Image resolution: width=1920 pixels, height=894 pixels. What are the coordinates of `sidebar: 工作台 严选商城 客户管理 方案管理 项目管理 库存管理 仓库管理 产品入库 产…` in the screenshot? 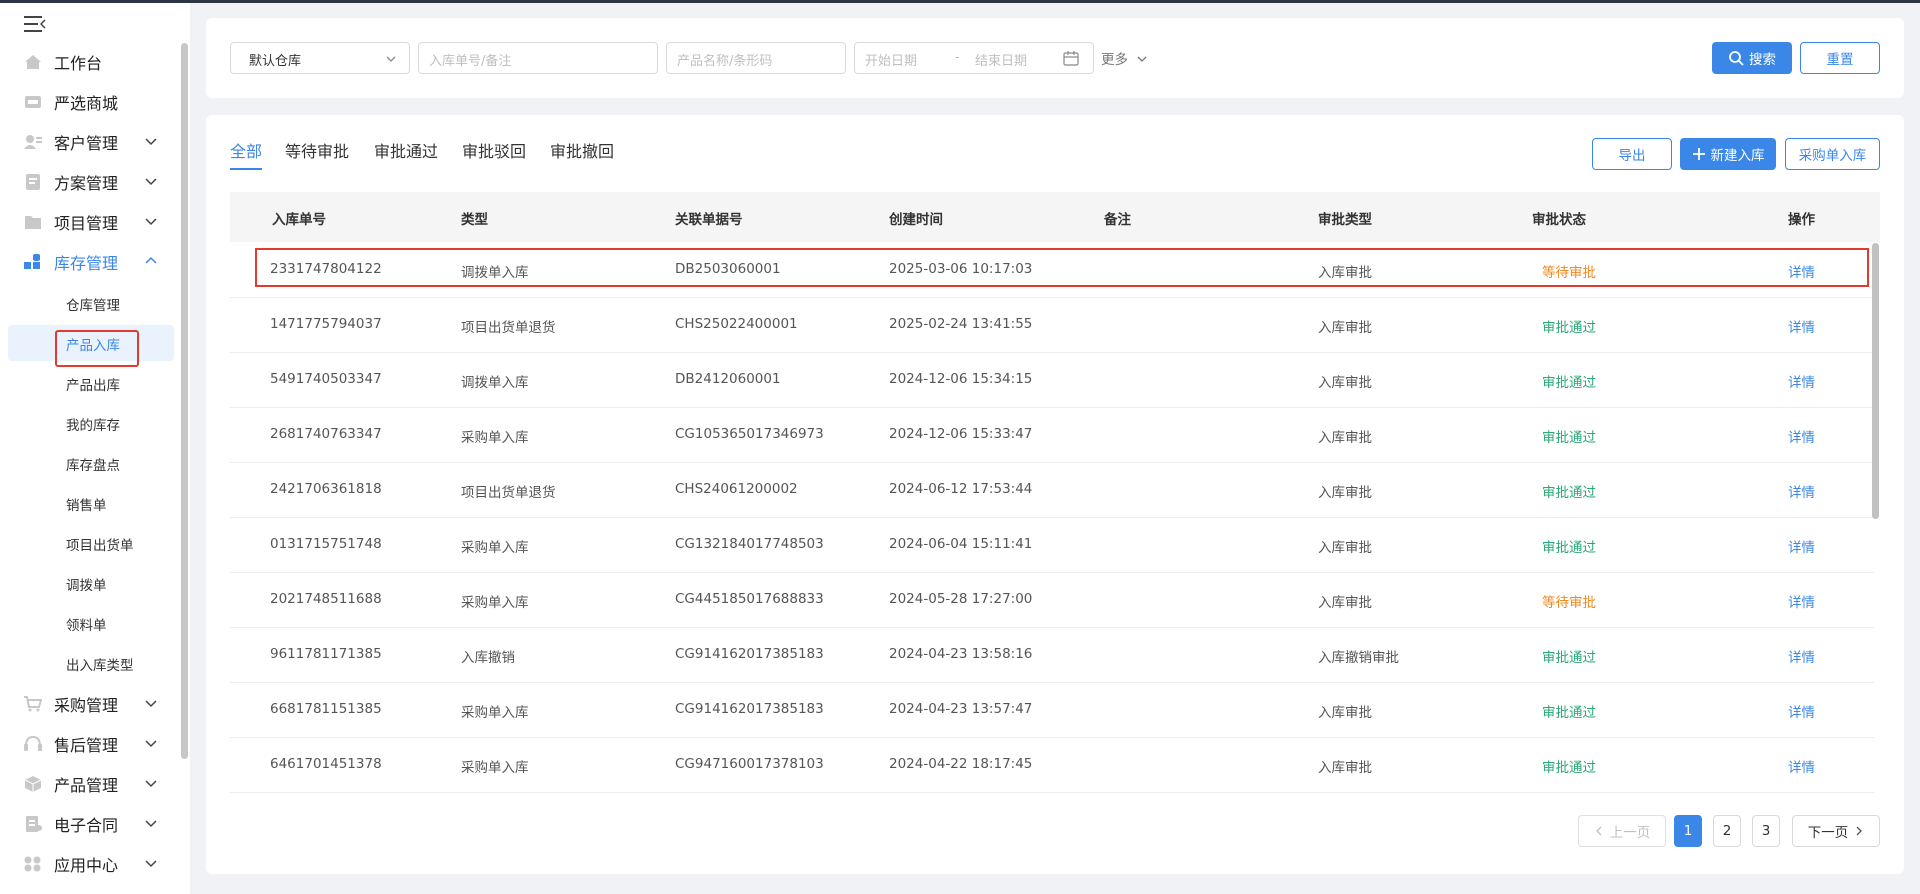 It's located at (95, 448).